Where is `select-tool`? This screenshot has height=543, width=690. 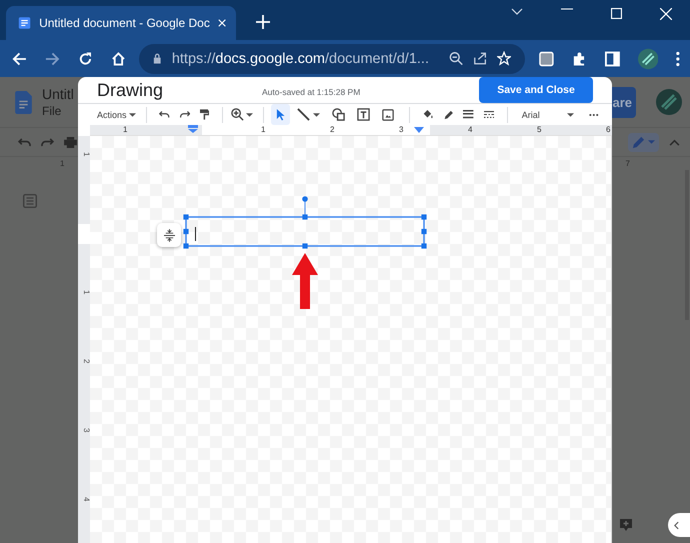
select-tool is located at coordinates (280, 114).